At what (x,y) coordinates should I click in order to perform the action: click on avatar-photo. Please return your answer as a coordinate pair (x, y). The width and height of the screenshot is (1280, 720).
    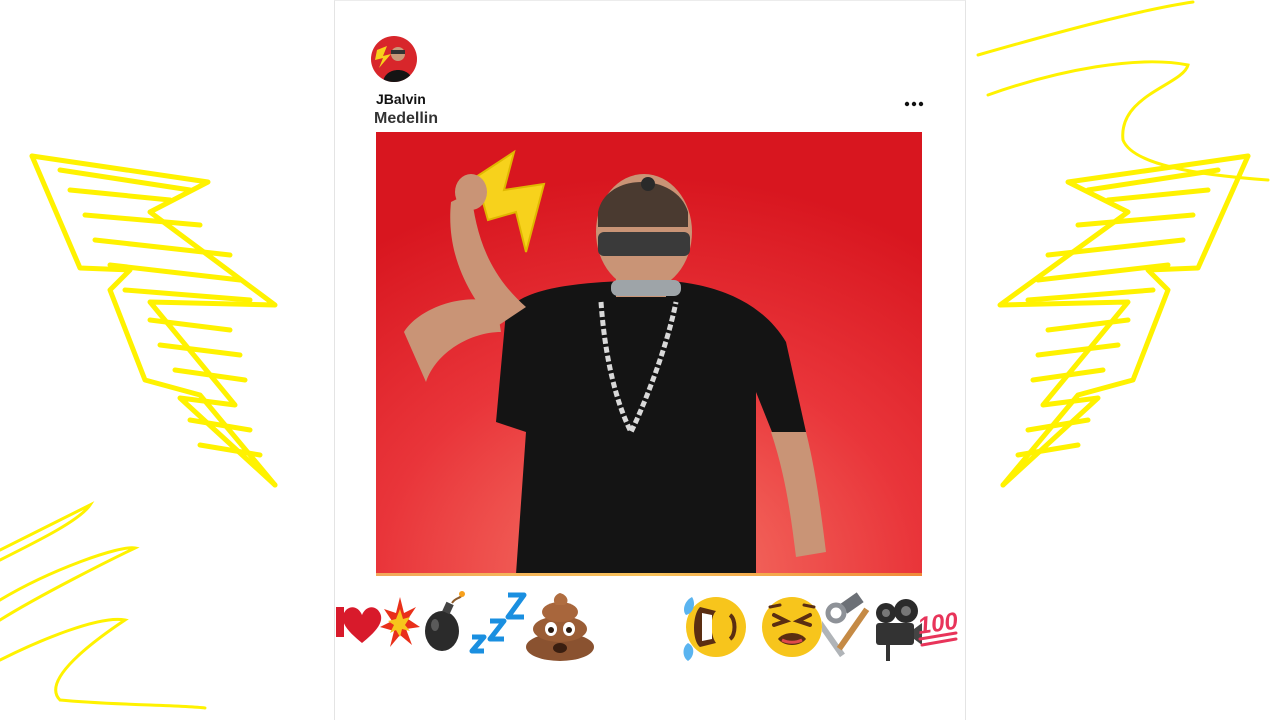
    Looking at the image, I should click on (394, 59).